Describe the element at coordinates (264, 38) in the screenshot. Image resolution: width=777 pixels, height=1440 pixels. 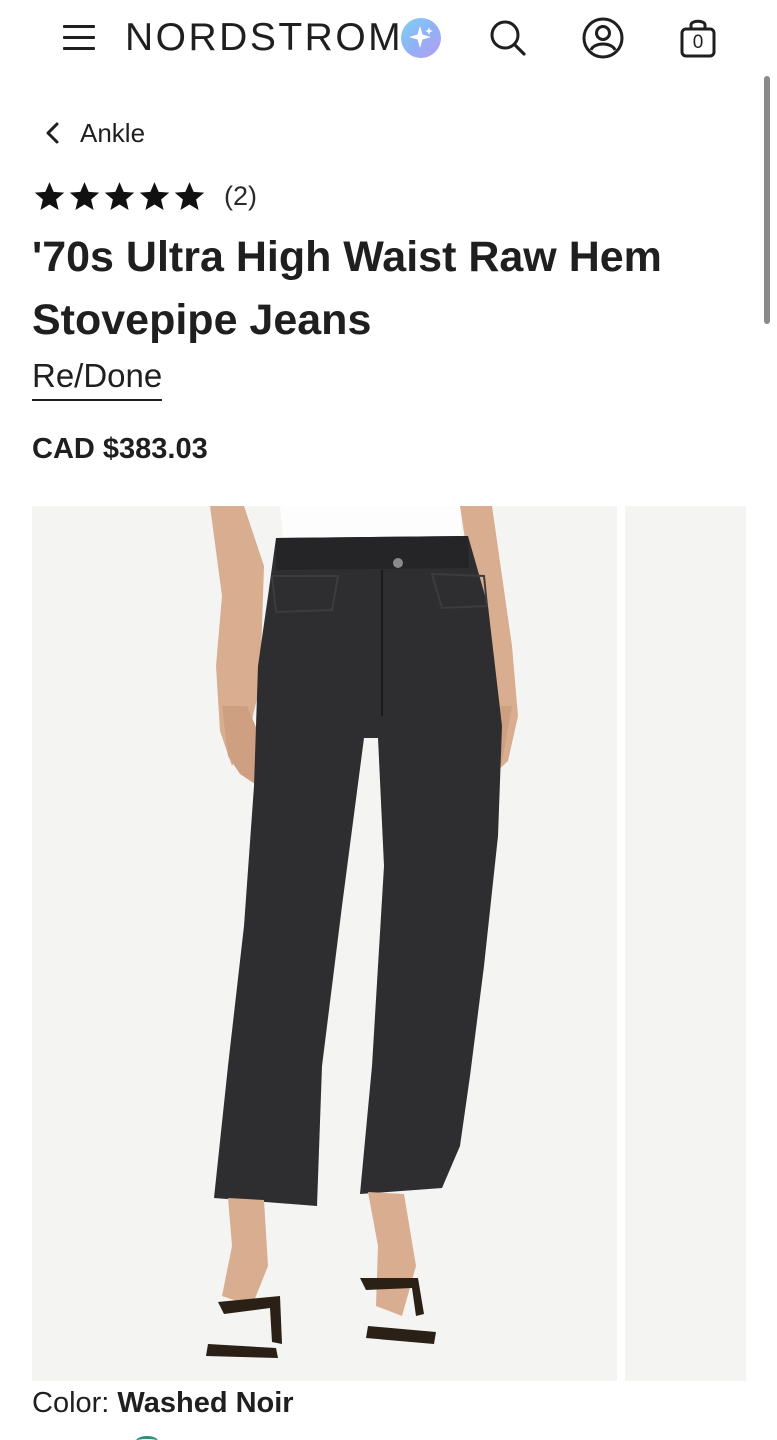
I see `nordstrom-logo: NORDSTROM` at that location.